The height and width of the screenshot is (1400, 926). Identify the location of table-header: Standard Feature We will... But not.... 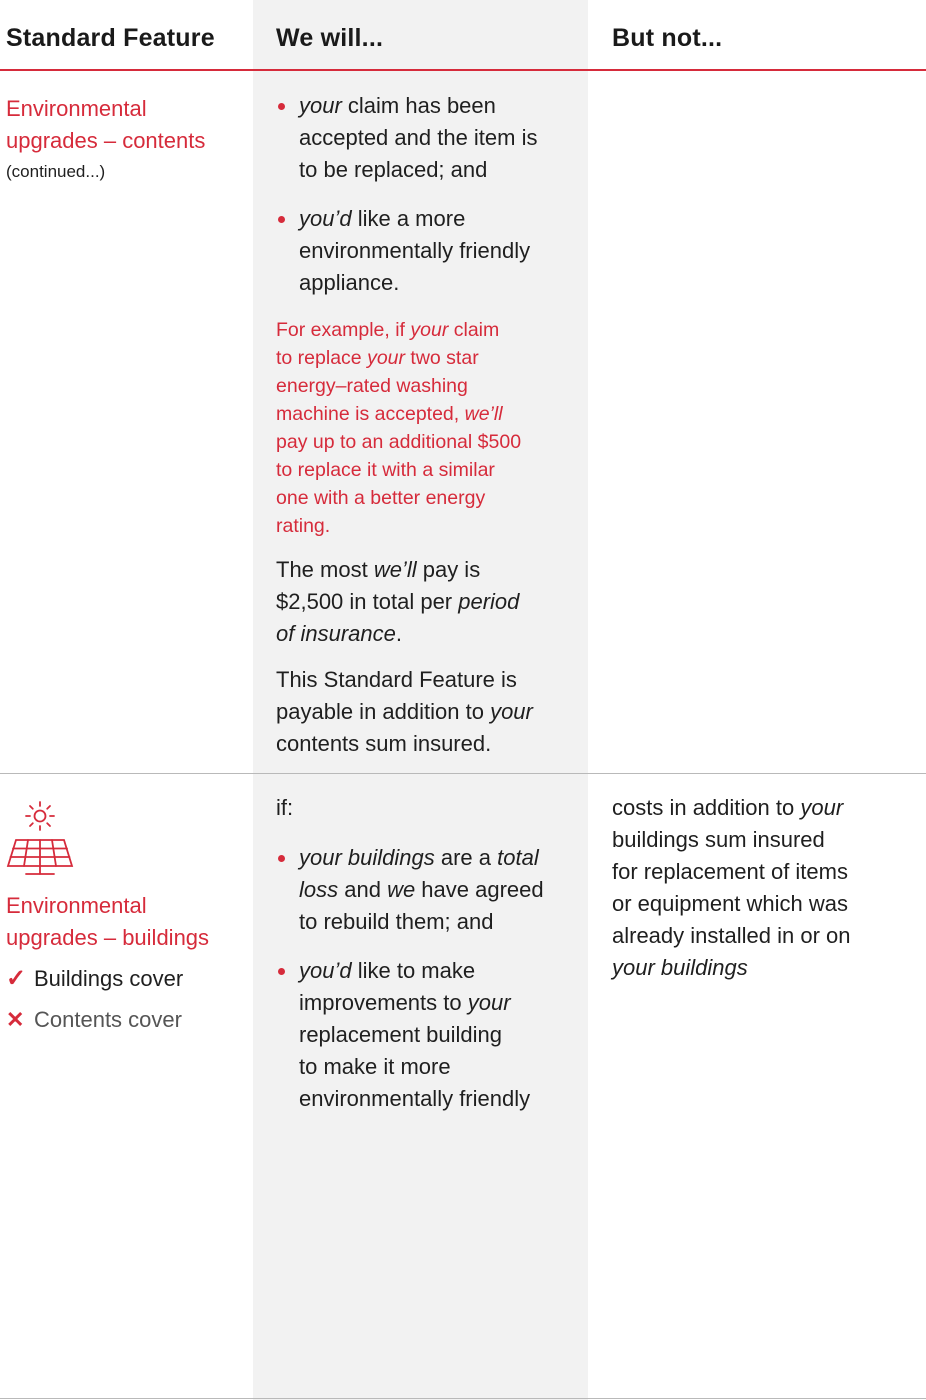
(463, 35).